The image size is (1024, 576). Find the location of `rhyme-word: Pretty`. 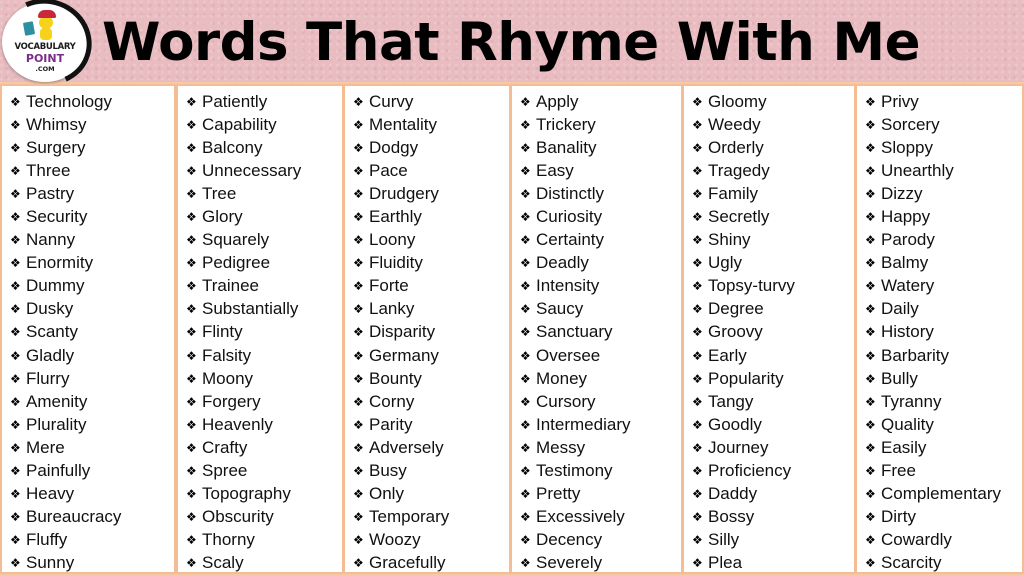

rhyme-word: Pretty is located at coordinates (558, 494).